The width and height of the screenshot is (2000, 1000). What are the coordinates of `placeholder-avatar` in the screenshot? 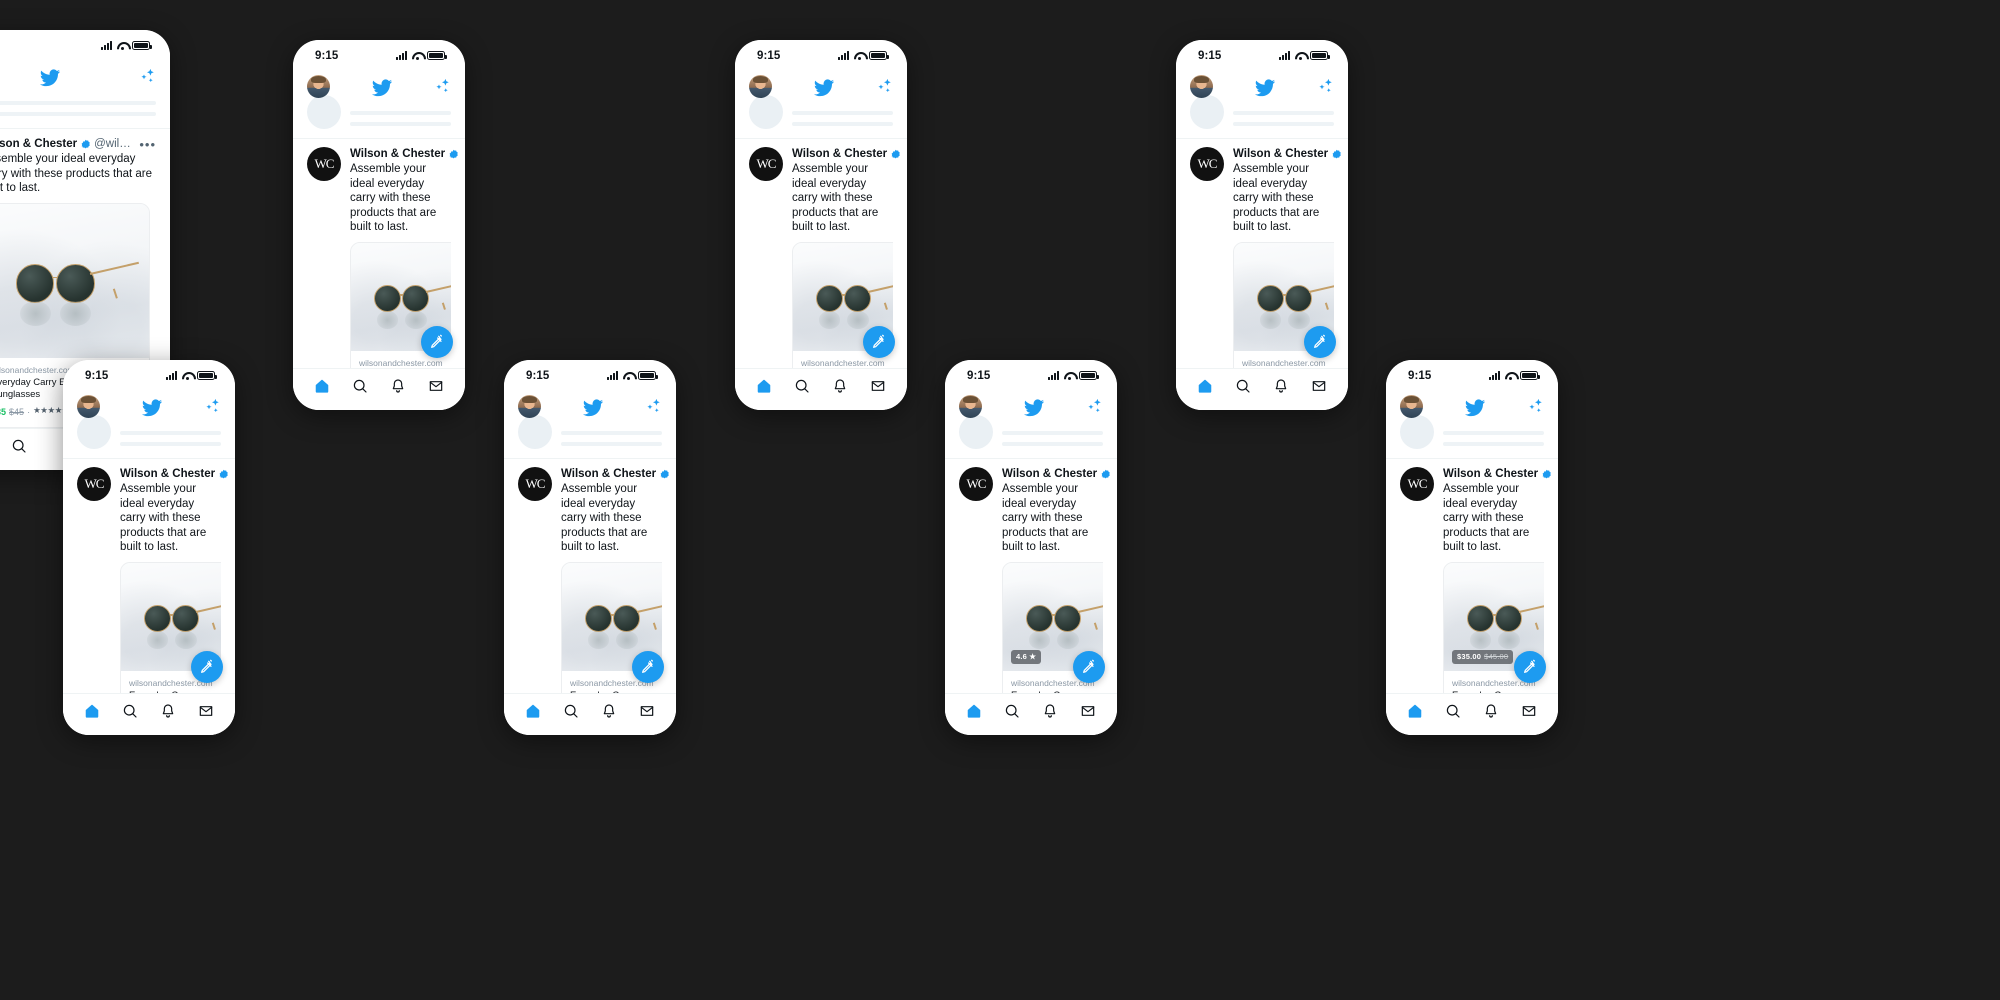 It's located at (1417, 432).